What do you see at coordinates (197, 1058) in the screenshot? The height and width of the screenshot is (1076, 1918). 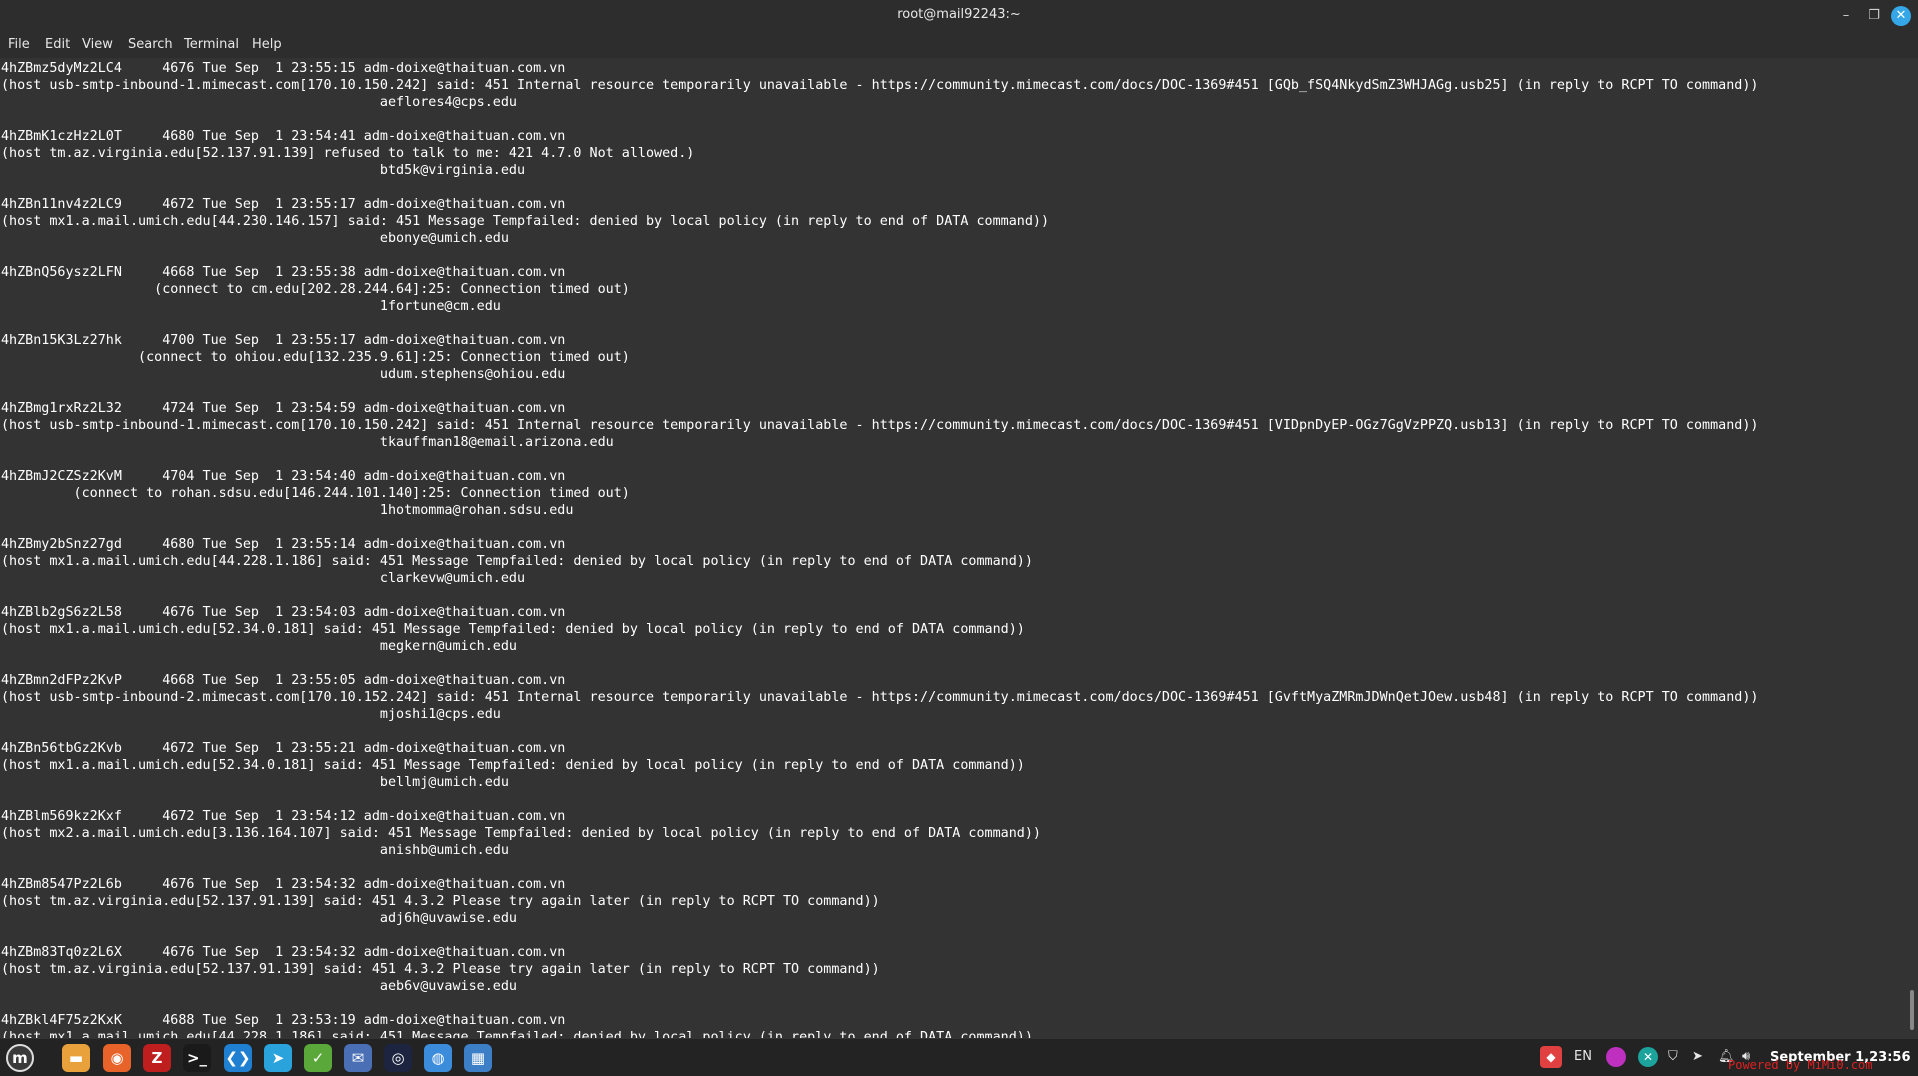 I see `terminal-icon: >_` at bounding box center [197, 1058].